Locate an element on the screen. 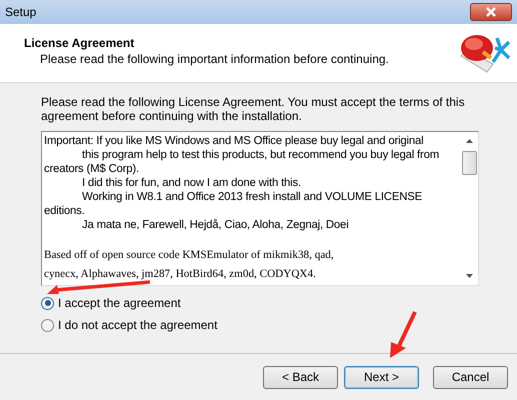 The height and width of the screenshot is (400, 517). license-text-line: creators (M$ Corp). is located at coordinates (92, 169).